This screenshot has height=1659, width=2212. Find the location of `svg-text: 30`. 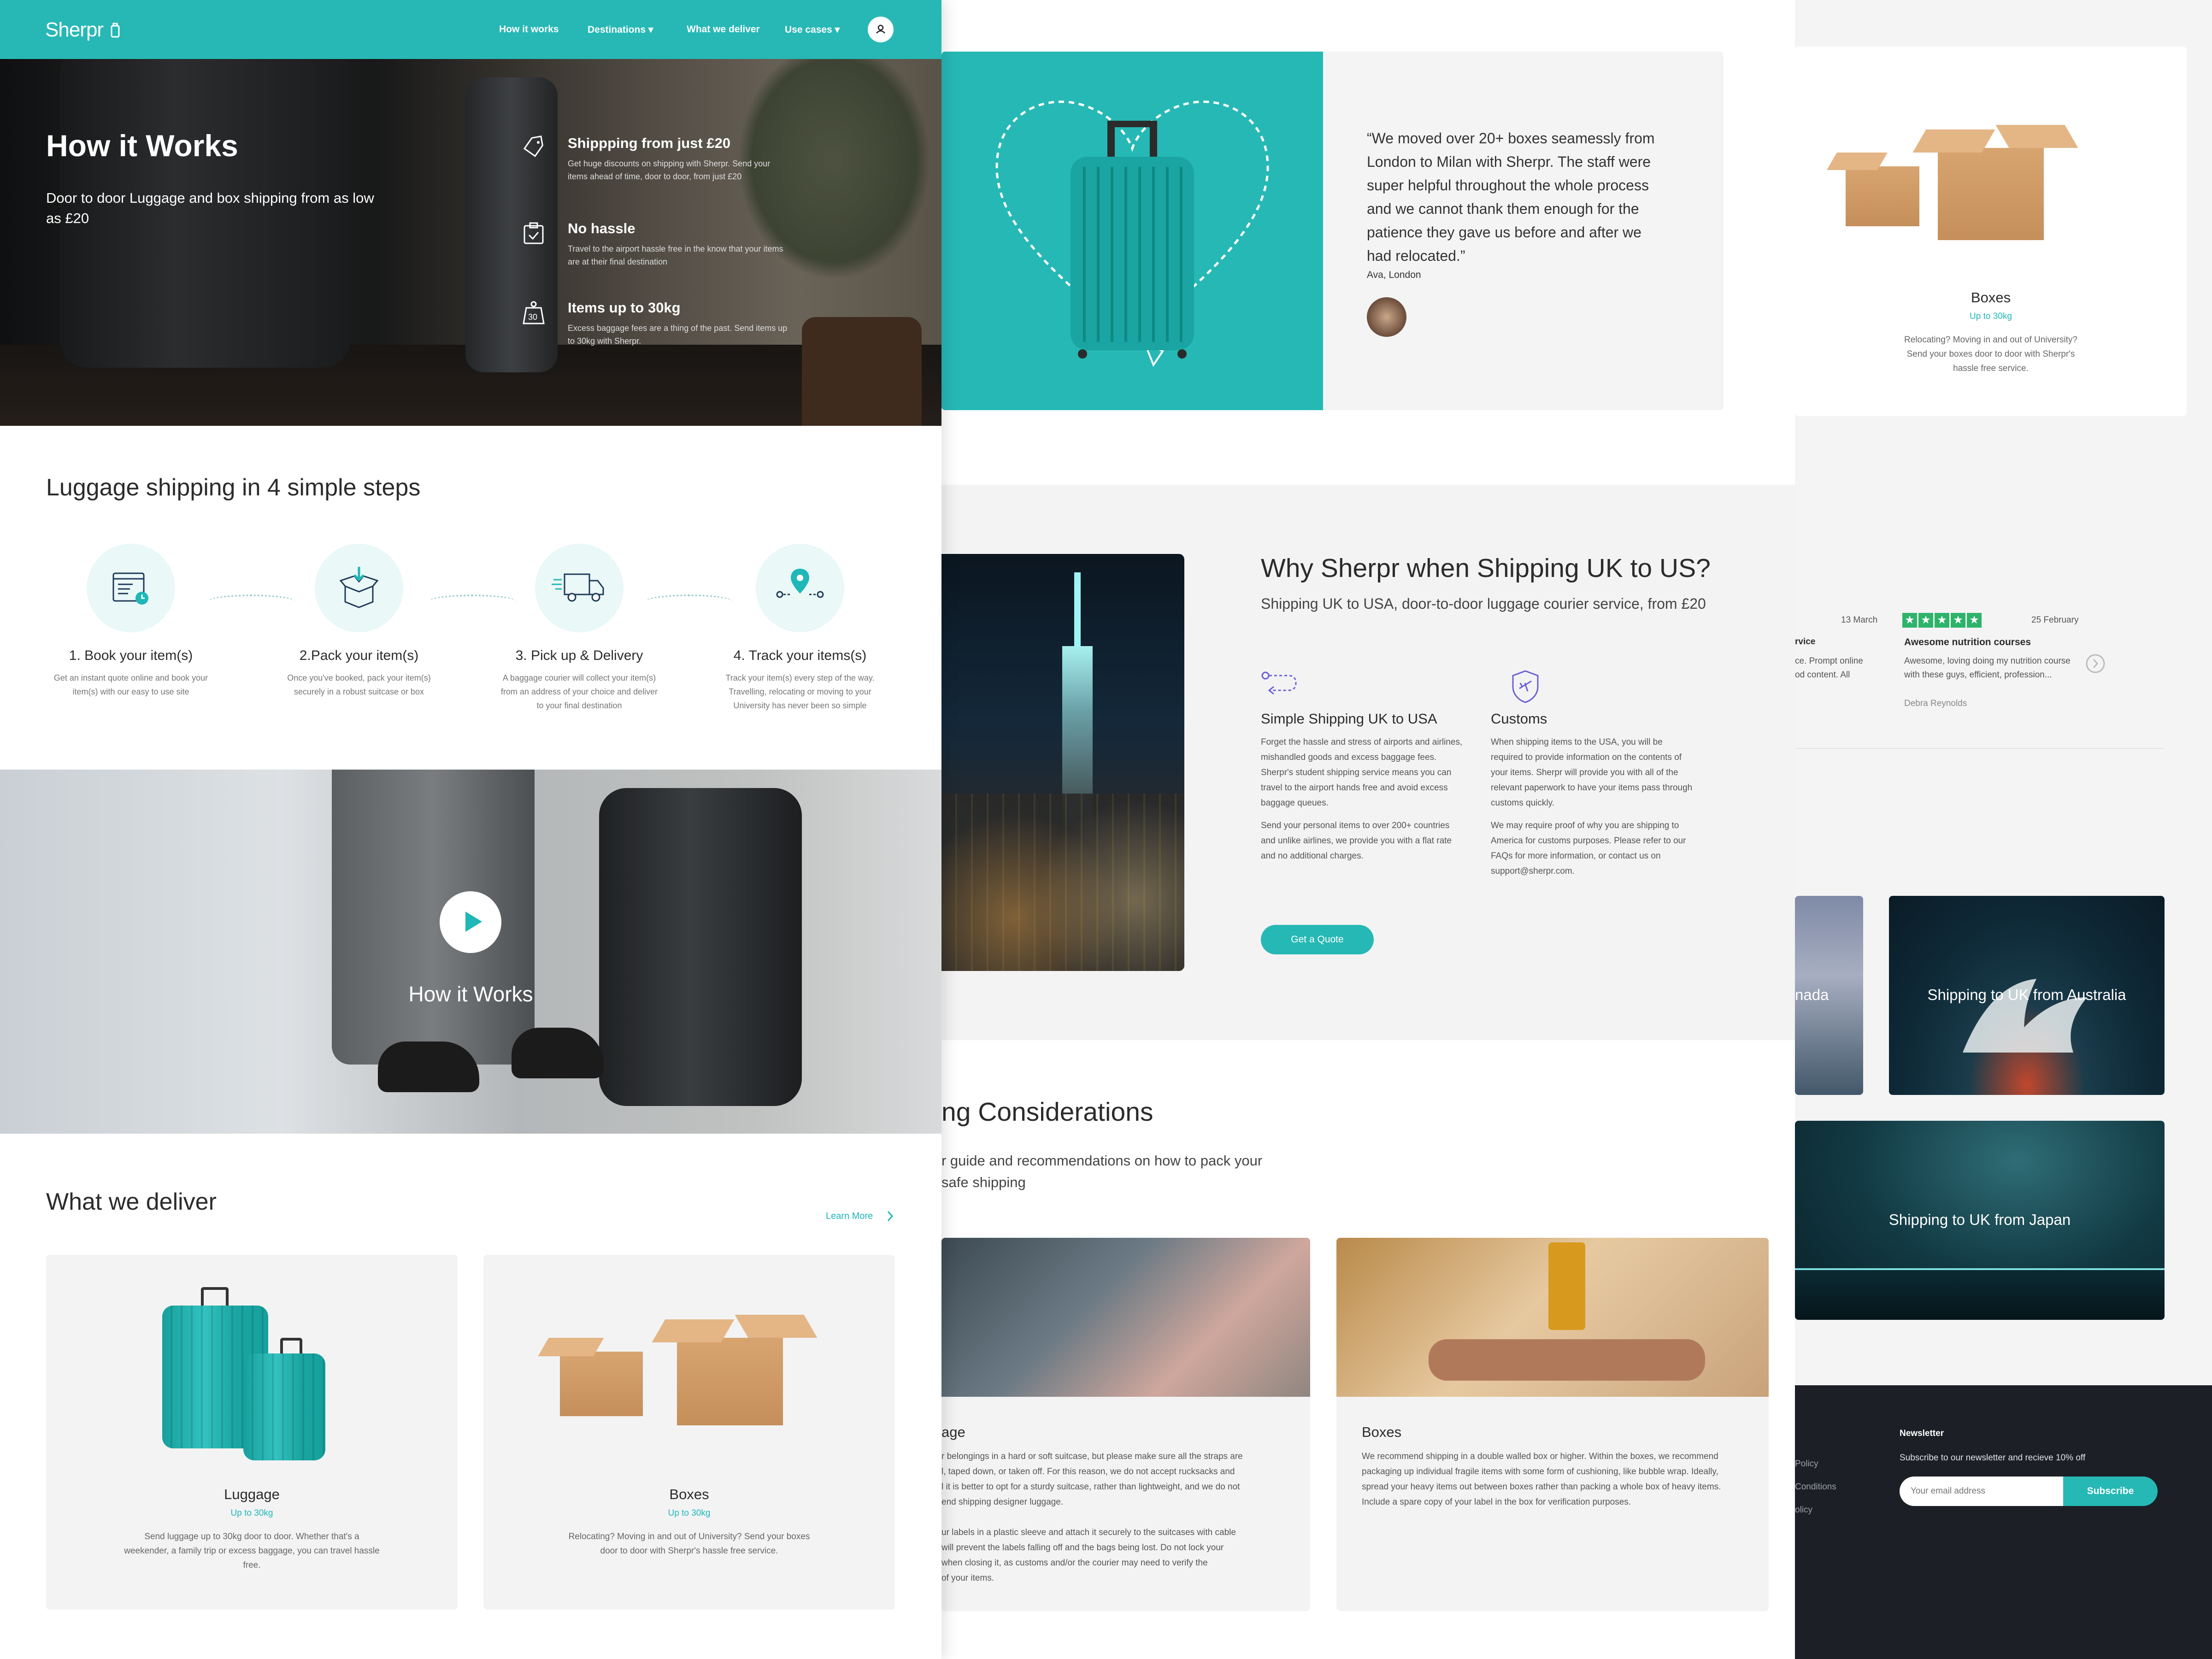

svg-text: 30 is located at coordinates (532, 317).